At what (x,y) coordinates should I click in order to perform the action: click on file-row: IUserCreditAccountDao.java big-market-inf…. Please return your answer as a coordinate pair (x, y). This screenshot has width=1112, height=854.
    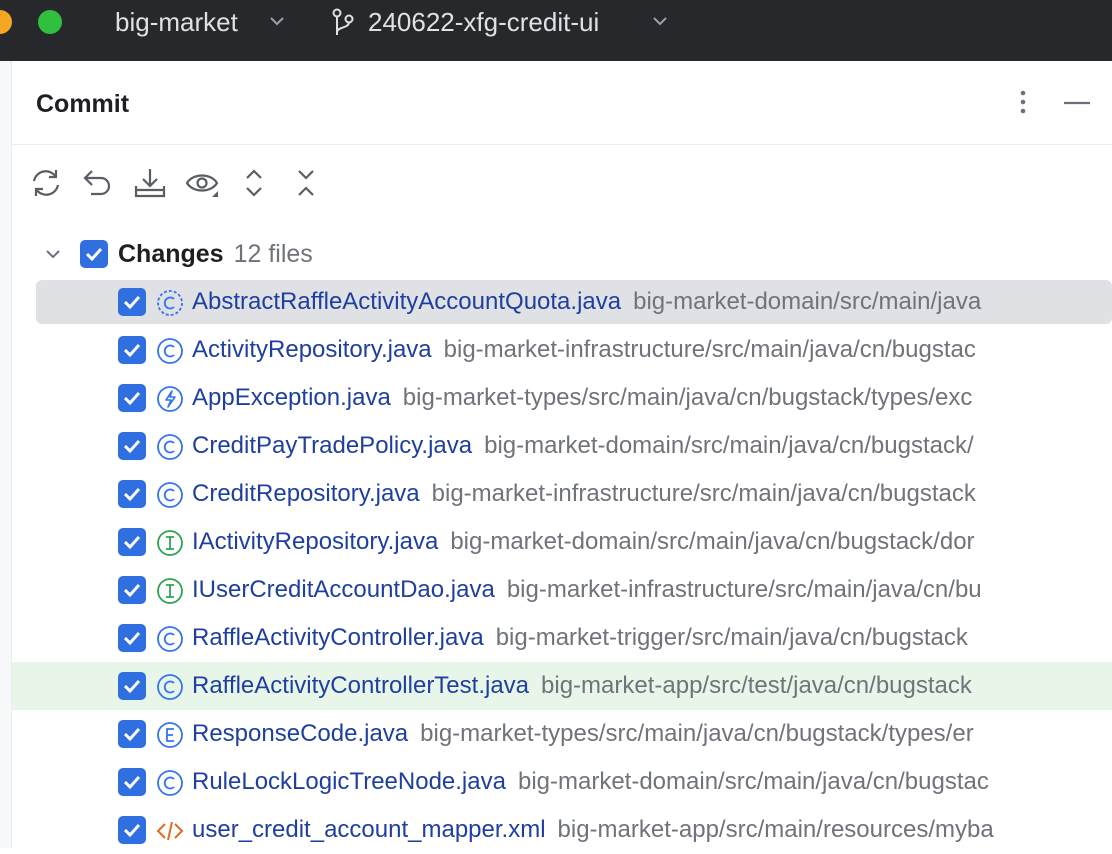
    Looking at the image, I should click on (562, 590).